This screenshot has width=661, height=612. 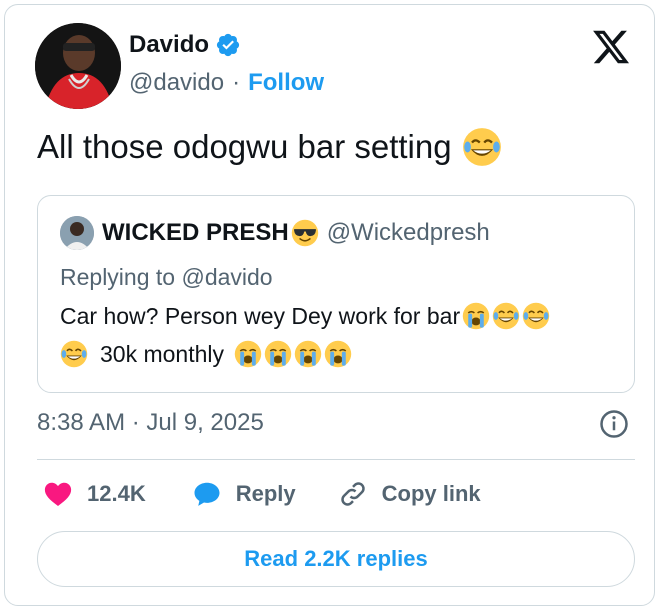 I want to click on sunglasses-emoji-icon, so click(x=305, y=233).